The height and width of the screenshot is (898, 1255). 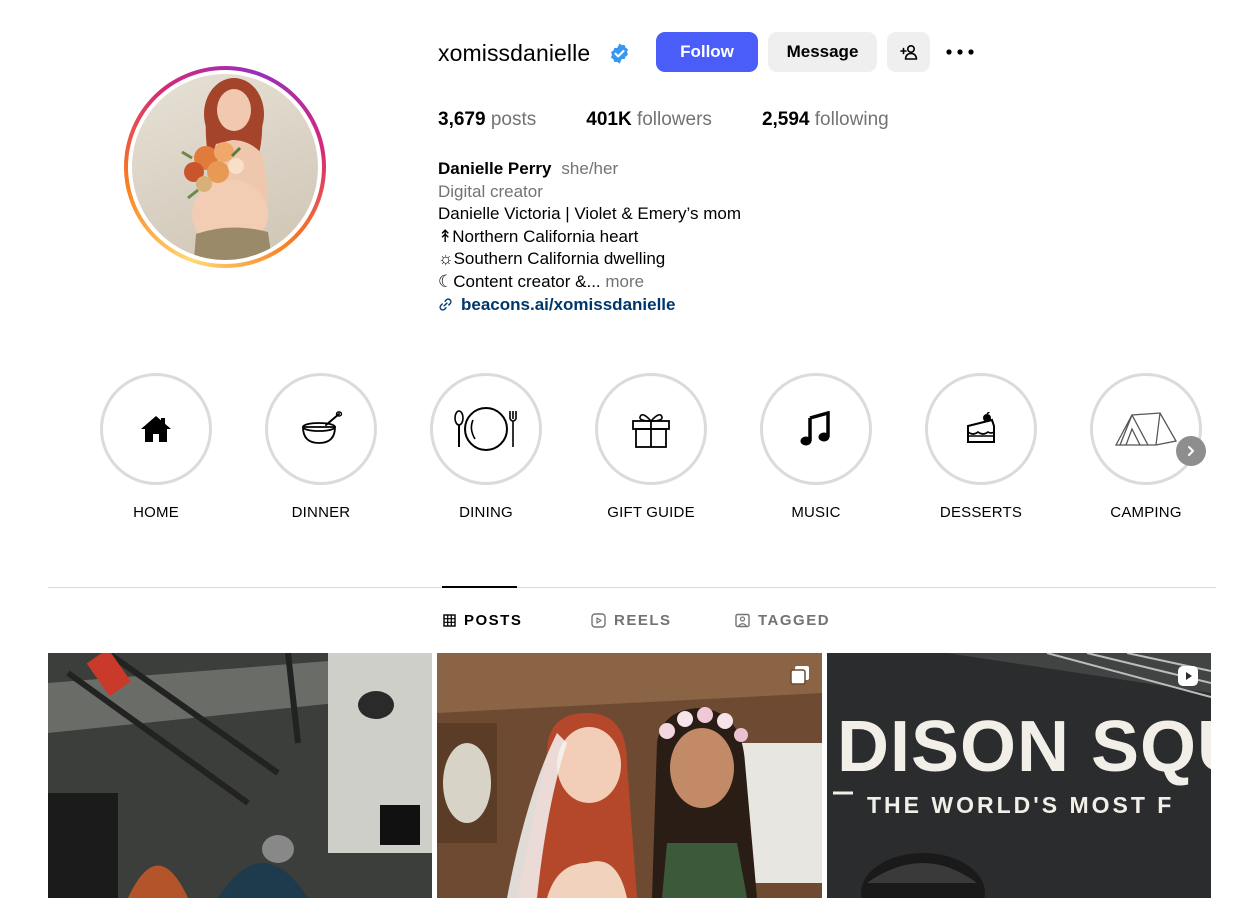 I want to click on avatar-inner, so click(x=225, y=167).